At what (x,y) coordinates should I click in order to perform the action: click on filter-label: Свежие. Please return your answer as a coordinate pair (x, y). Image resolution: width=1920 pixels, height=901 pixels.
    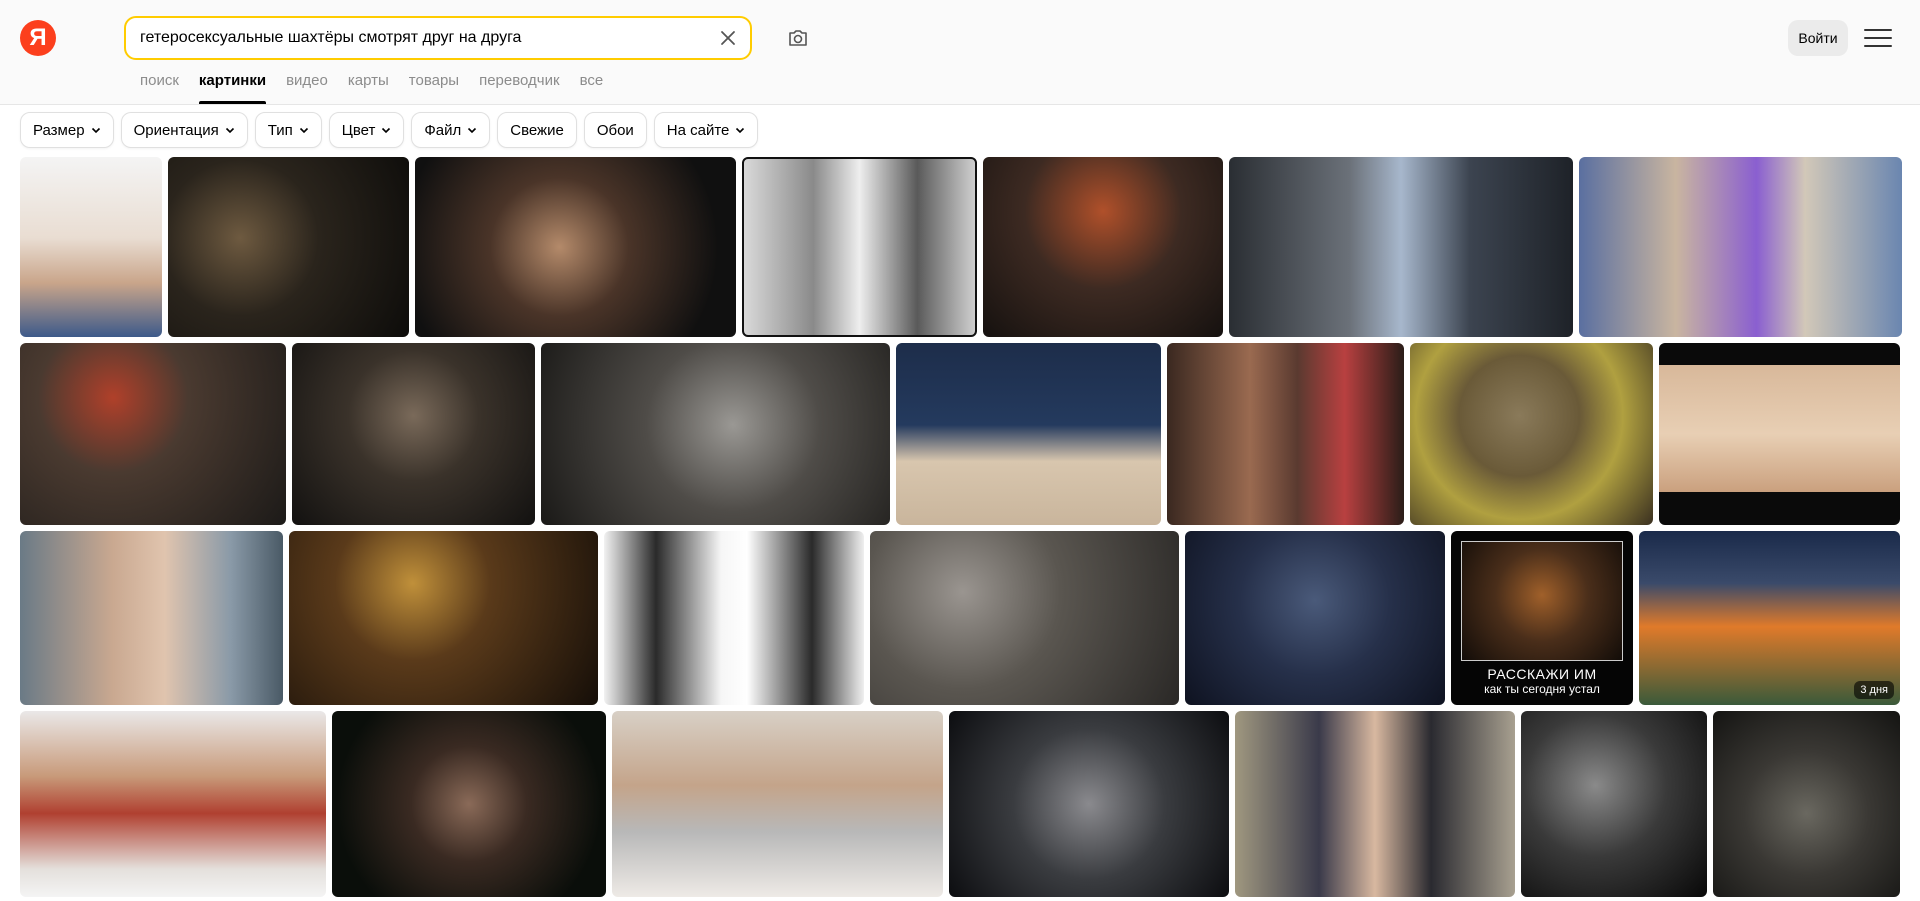
    Looking at the image, I should click on (537, 130).